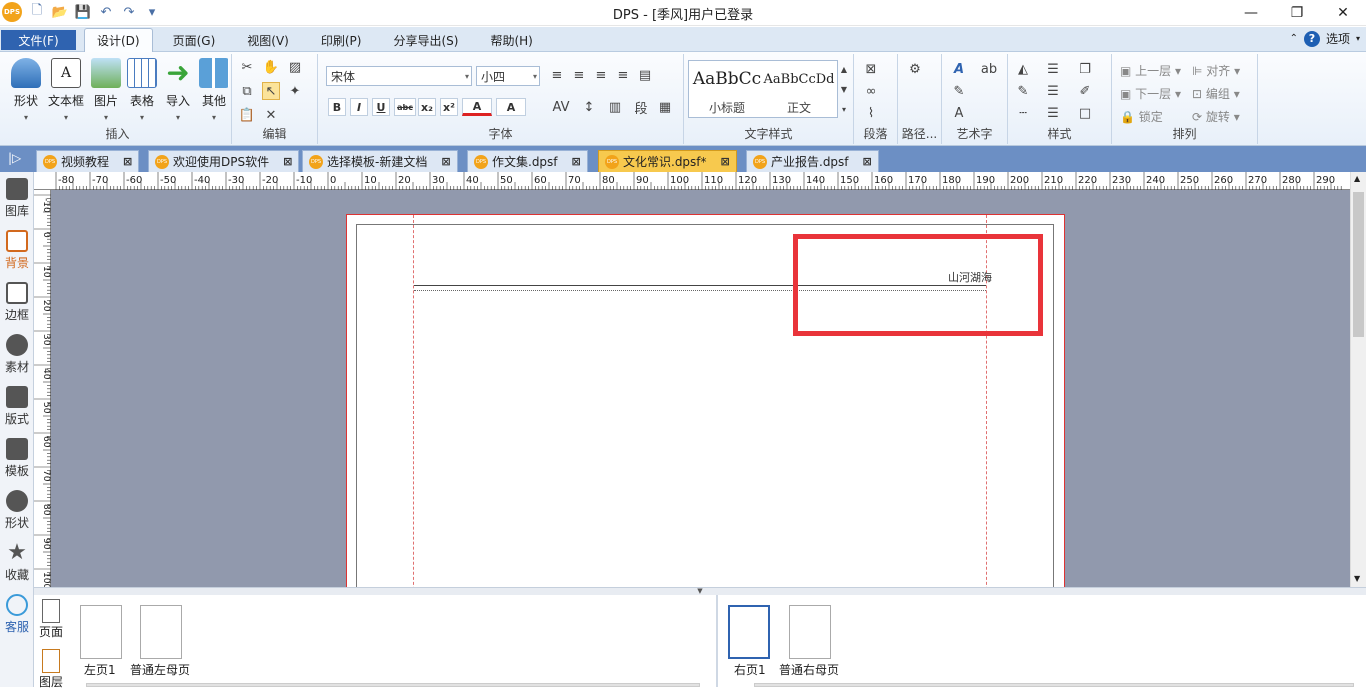 This screenshot has height=690, width=1366. I want to click on line-style-icon: ☰, so click(1053, 69).